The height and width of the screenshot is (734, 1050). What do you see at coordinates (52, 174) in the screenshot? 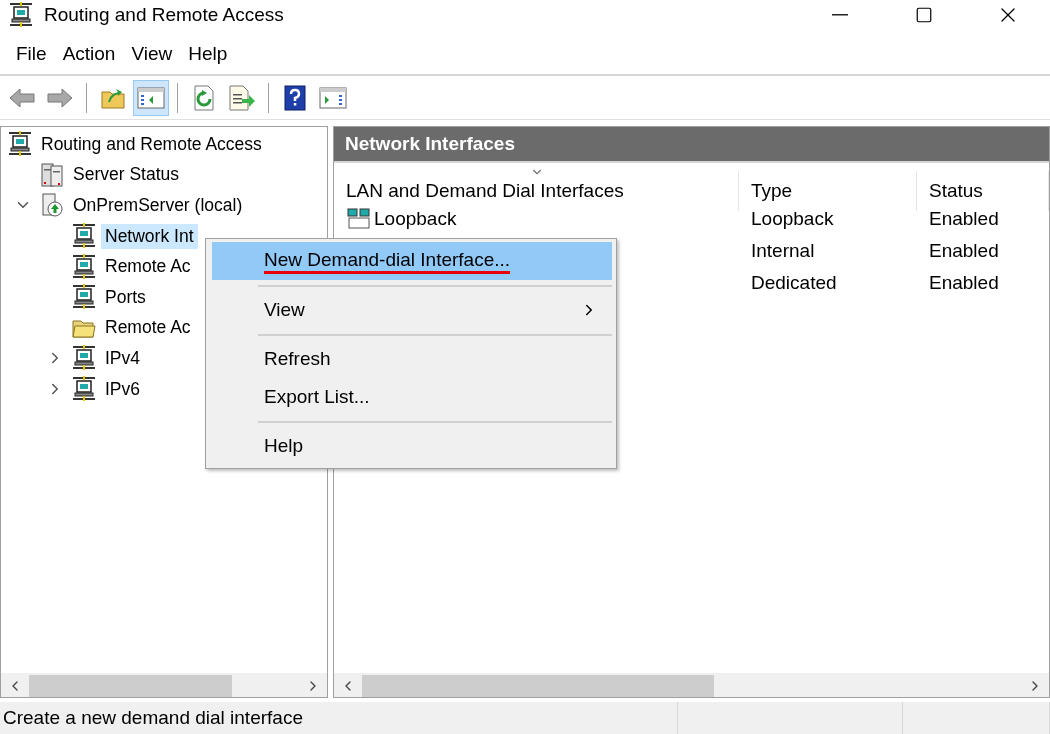
I see `server-icon` at bounding box center [52, 174].